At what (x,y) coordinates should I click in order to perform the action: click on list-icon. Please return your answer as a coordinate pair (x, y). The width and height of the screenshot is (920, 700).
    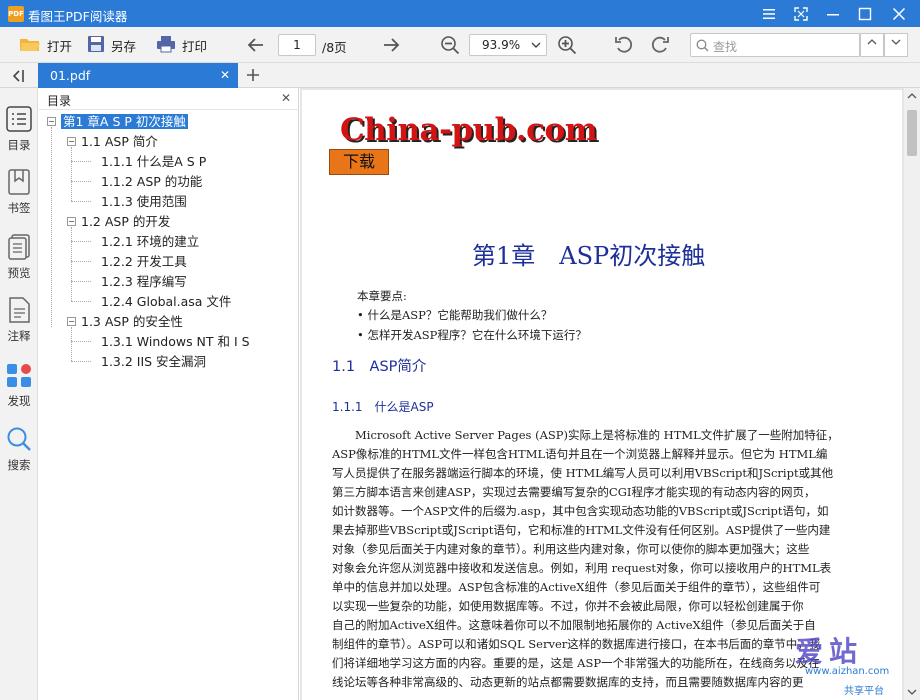
    Looking at the image, I should click on (19, 120).